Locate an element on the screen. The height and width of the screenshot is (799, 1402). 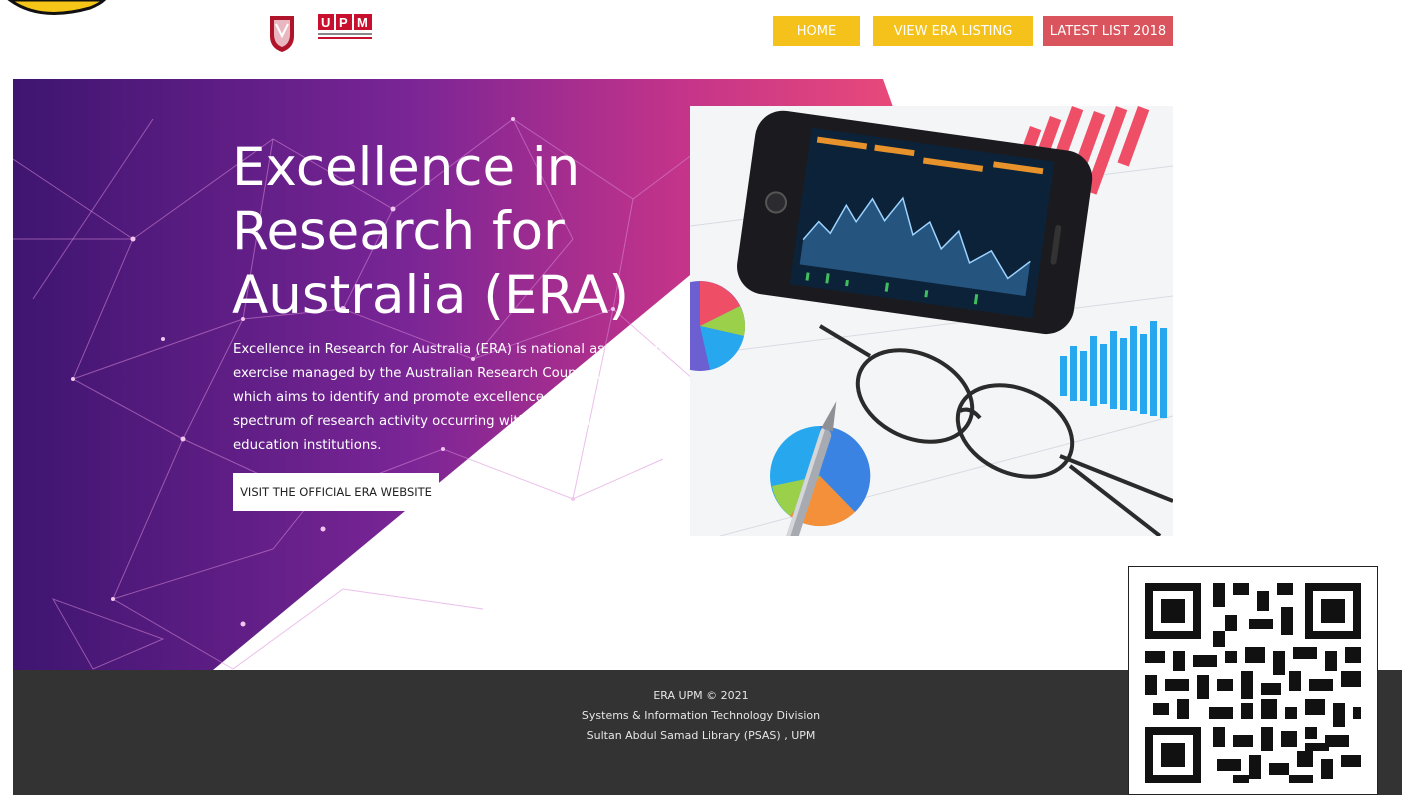
upm-logo: U P M is located at coordinates (323, 34).